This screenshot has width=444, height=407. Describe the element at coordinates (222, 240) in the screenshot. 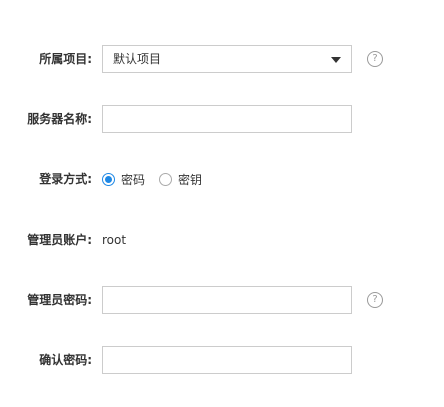

I see `admin-account-row: 管理员账户: root` at that location.